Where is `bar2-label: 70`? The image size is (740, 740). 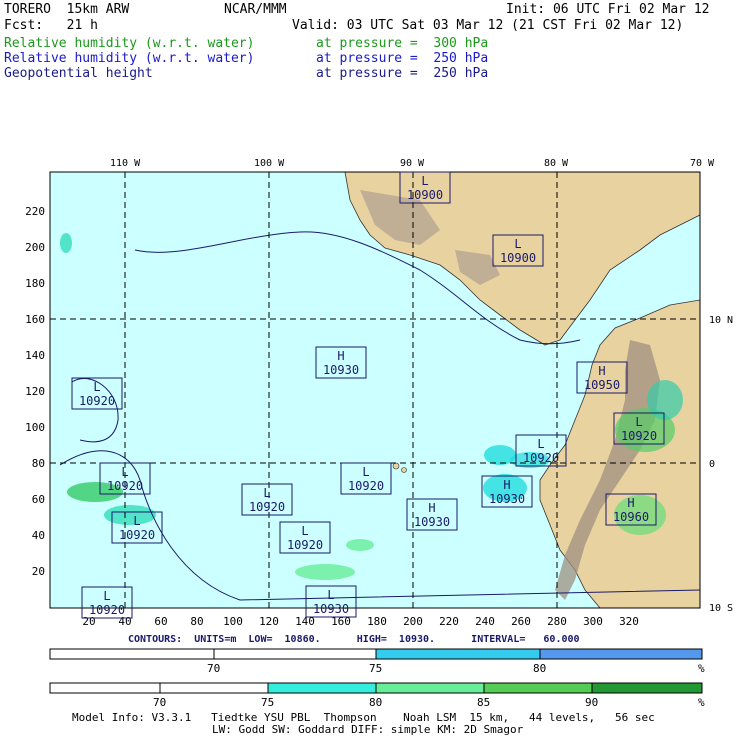 bar2-label: 70 is located at coordinates (160, 702).